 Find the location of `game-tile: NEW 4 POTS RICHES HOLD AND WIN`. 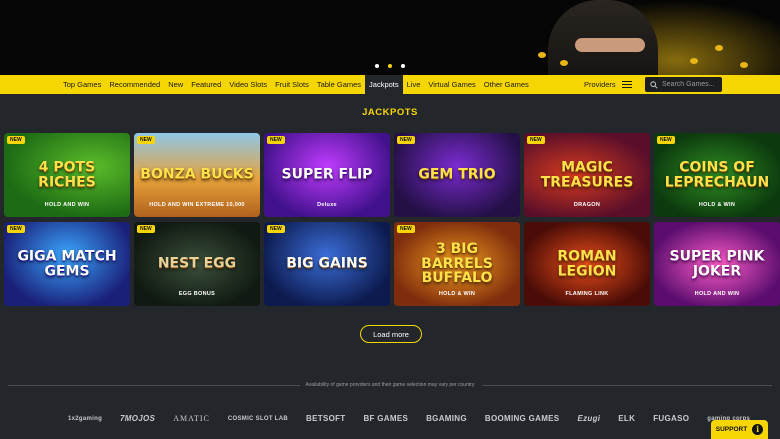

game-tile: NEW 4 POTS RICHES HOLD AND WIN is located at coordinates (67, 175).